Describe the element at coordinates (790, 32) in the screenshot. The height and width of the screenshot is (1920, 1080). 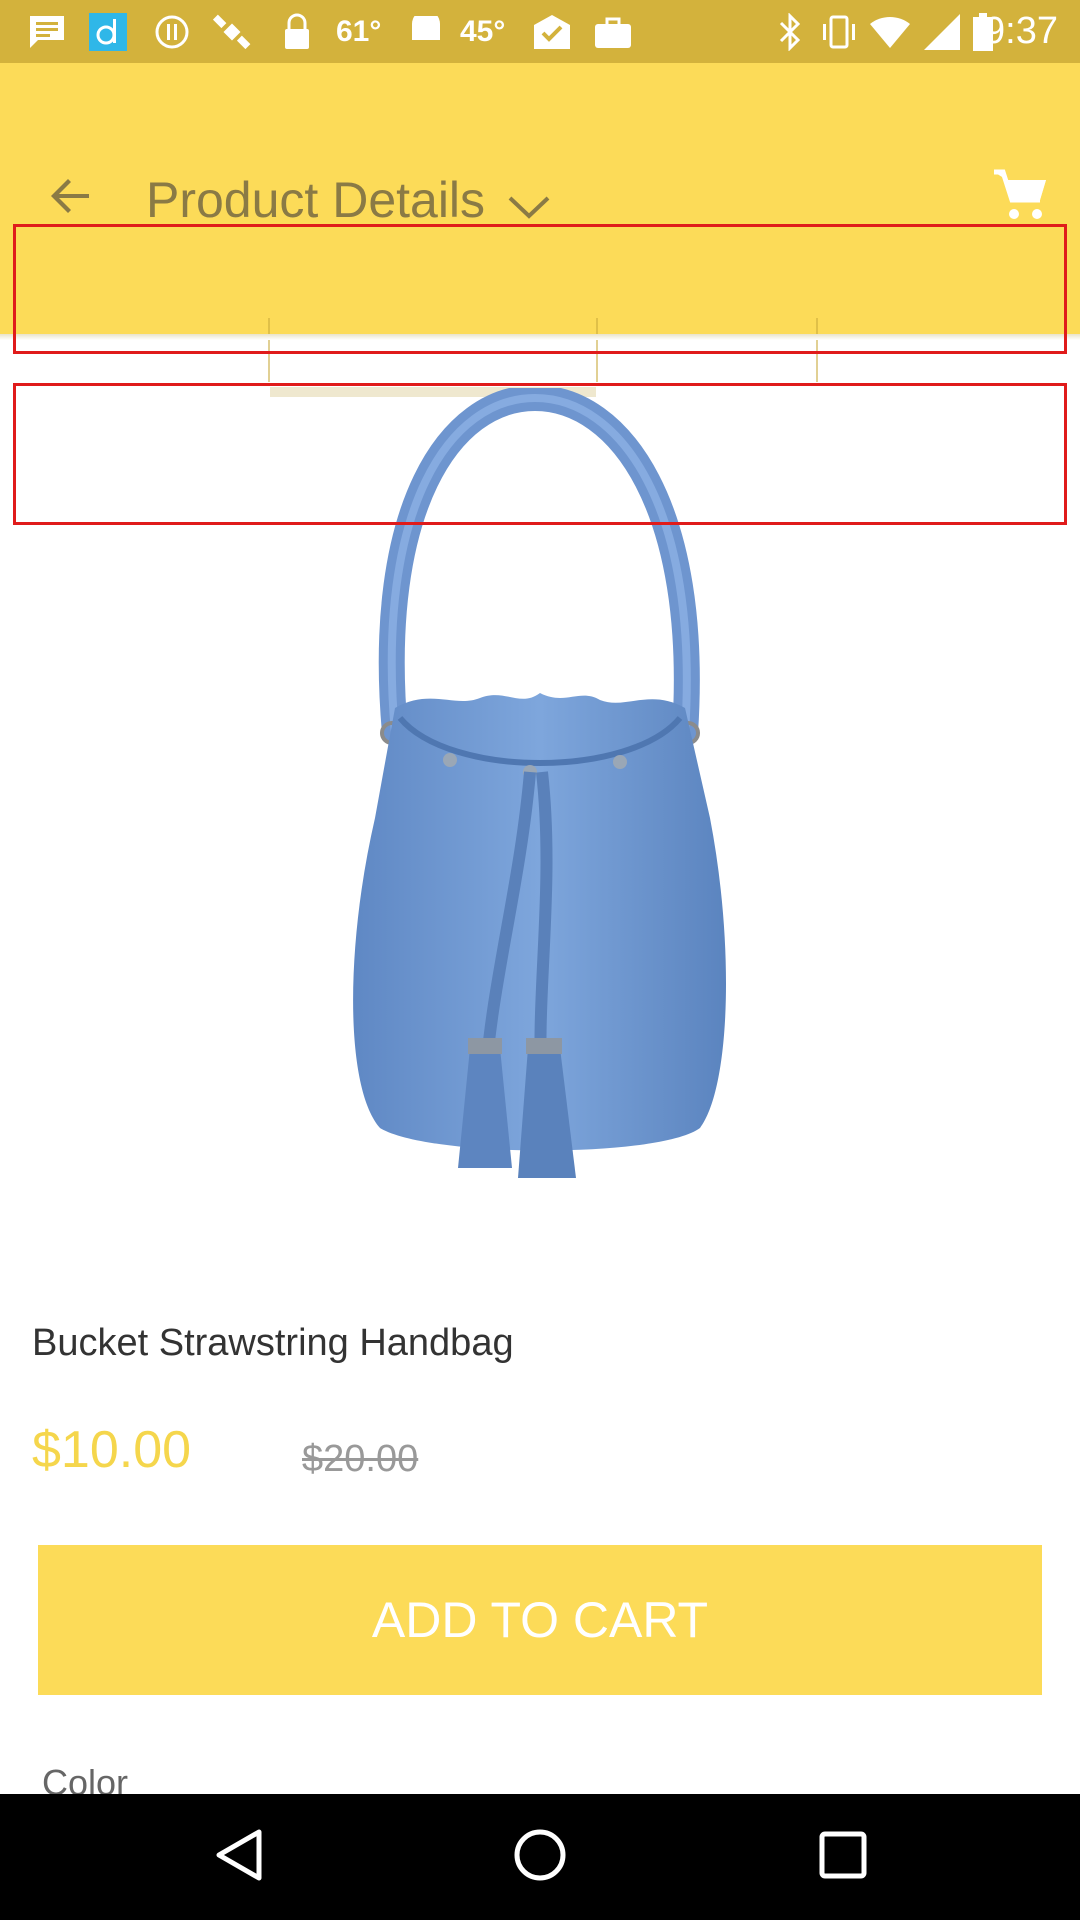
I see `bluetooth-icon` at that location.